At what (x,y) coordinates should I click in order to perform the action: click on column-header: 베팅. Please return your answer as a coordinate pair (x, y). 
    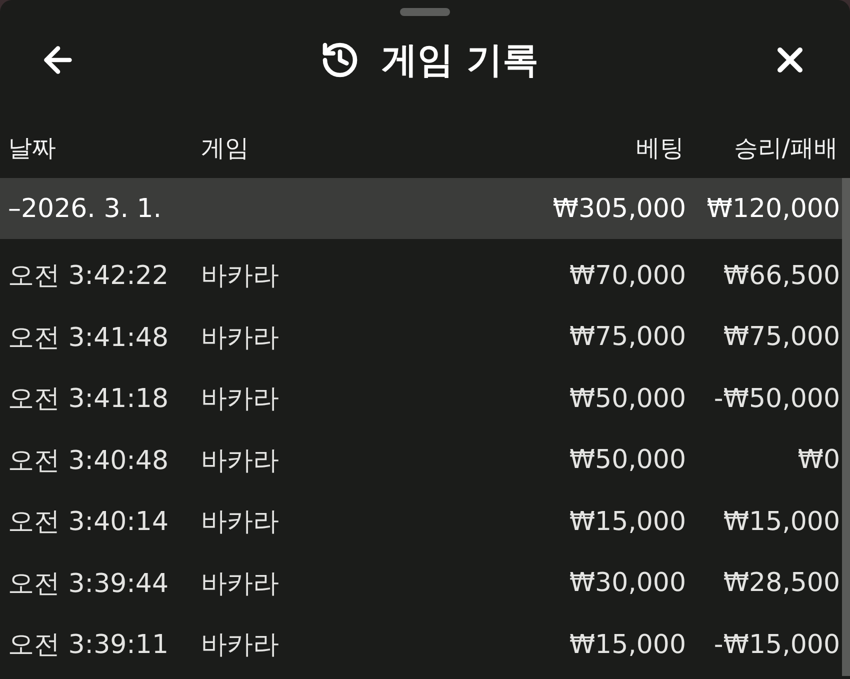
    Looking at the image, I should click on (660, 148).